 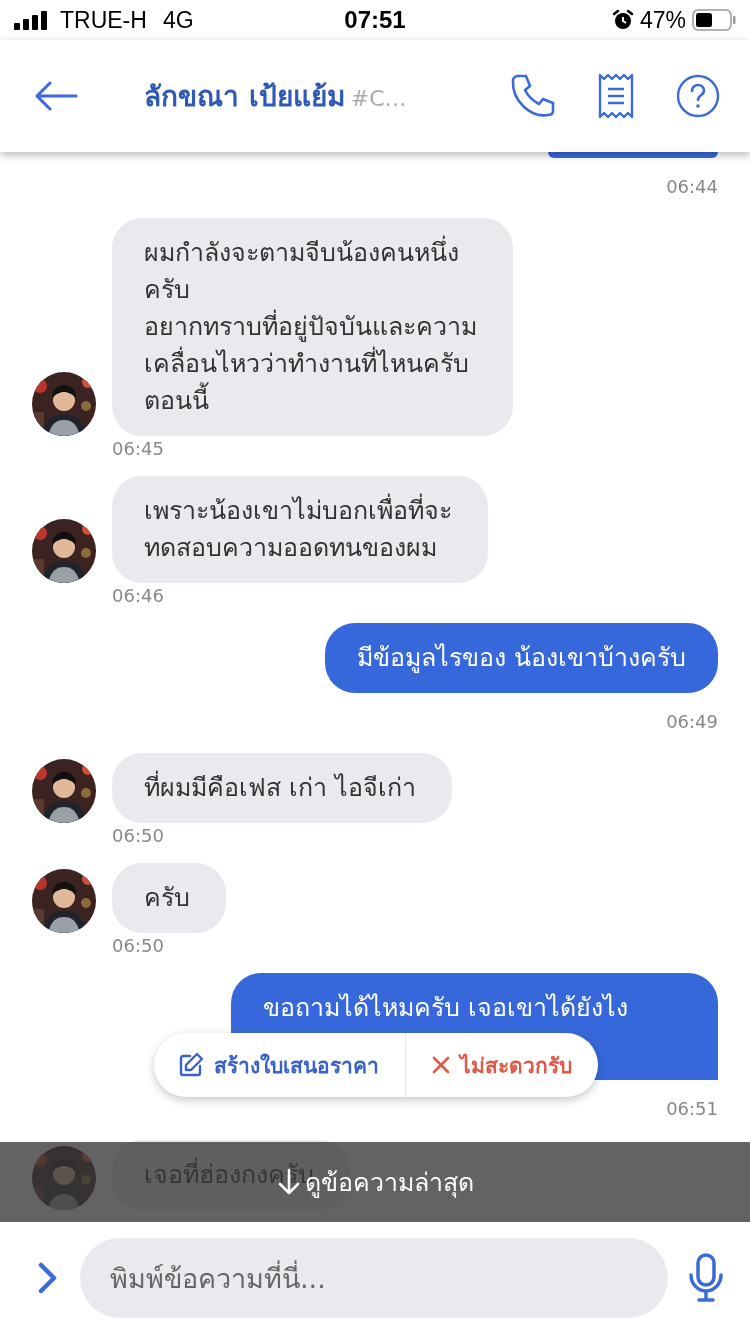 I want to click on back-button, so click(x=56, y=96).